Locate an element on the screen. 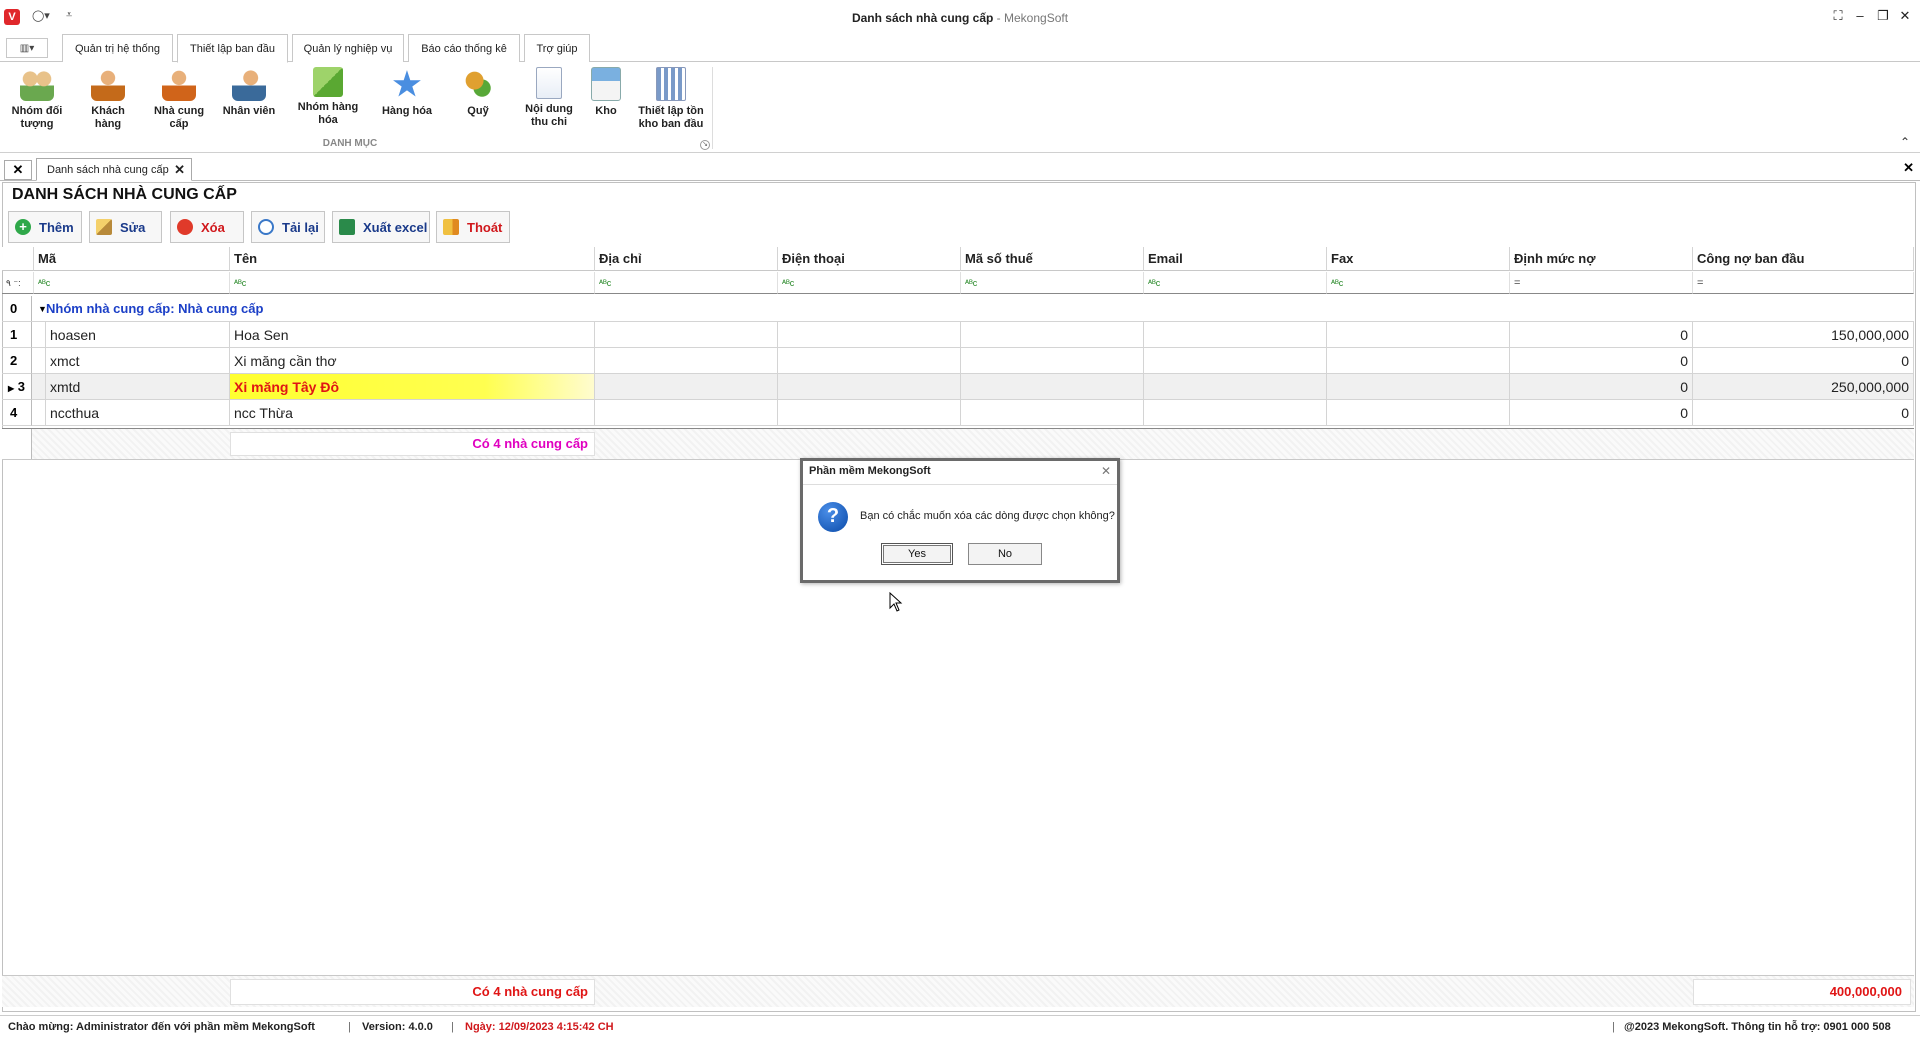 The image size is (1920, 1037). group-launcher-icon: ↘ is located at coordinates (705, 145).